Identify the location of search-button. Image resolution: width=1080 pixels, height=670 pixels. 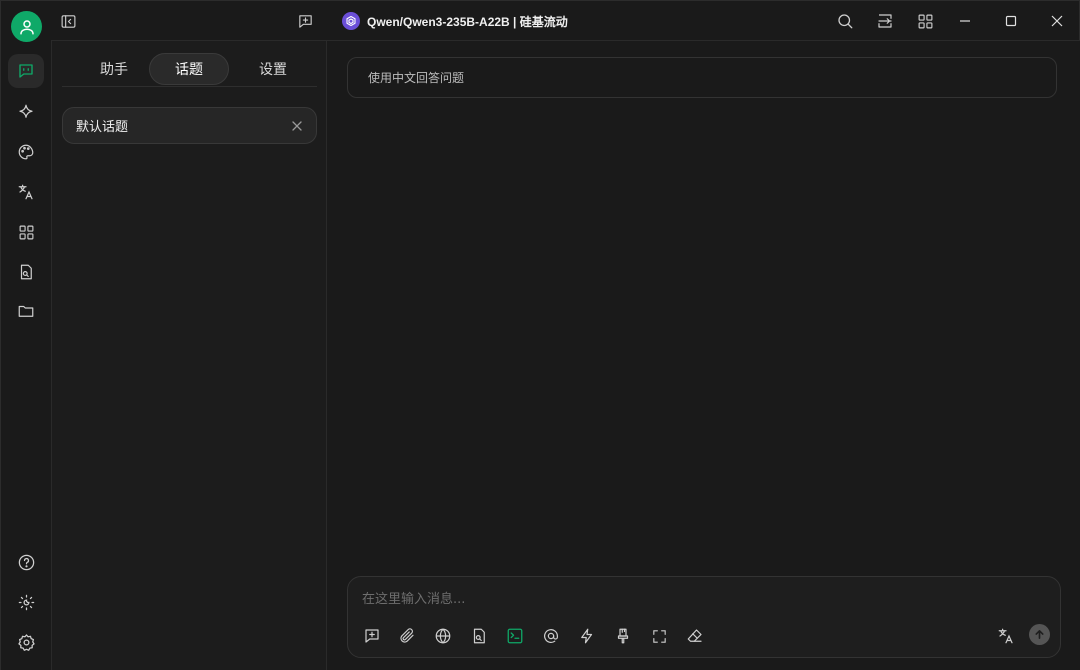
(845, 21).